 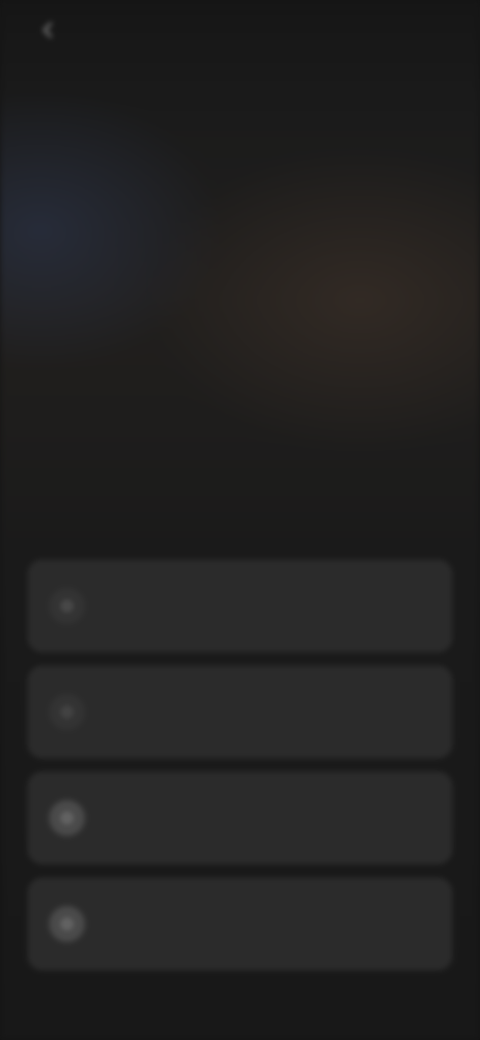 What do you see at coordinates (48, 30) in the screenshot?
I see `back-arrow-icon` at bounding box center [48, 30].